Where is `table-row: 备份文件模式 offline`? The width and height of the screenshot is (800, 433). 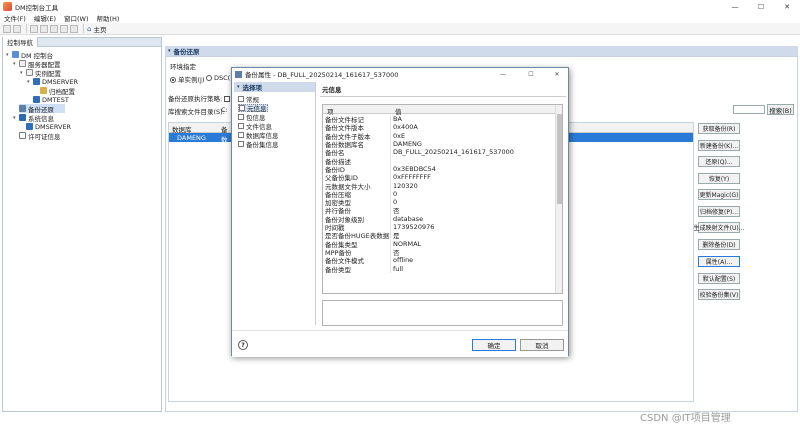
table-row: 备份文件模式 offline is located at coordinates (439, 260).